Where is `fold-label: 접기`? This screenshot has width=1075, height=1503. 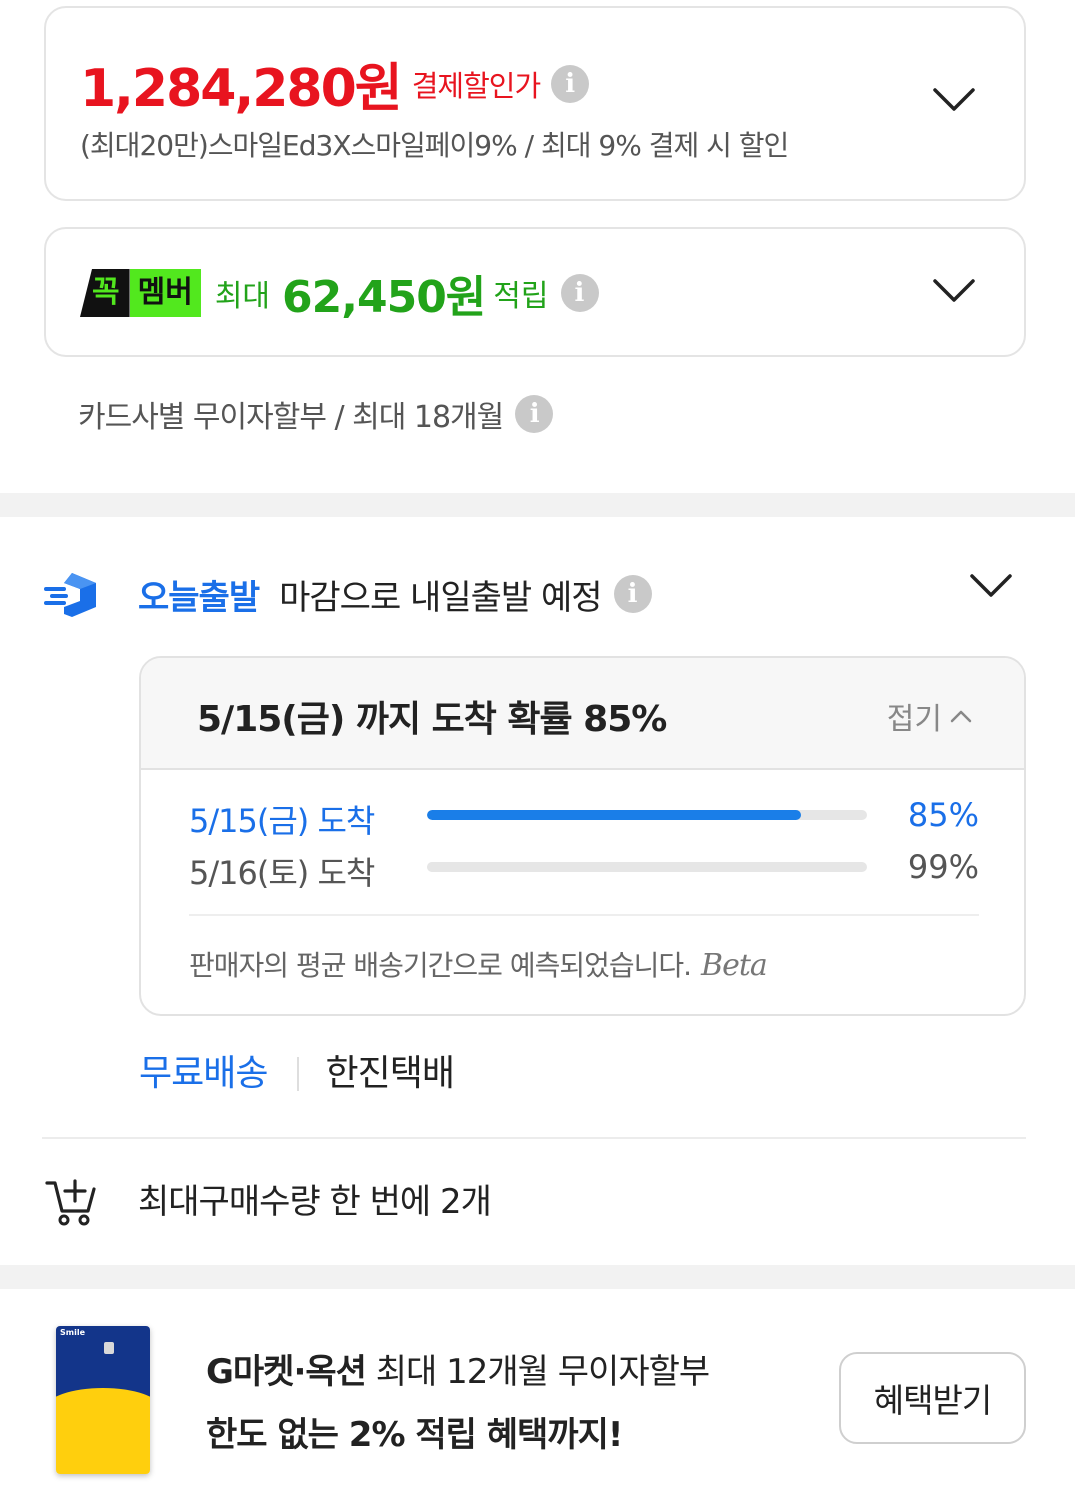
fold-label: 접기 is located at coordinates (914, 719).